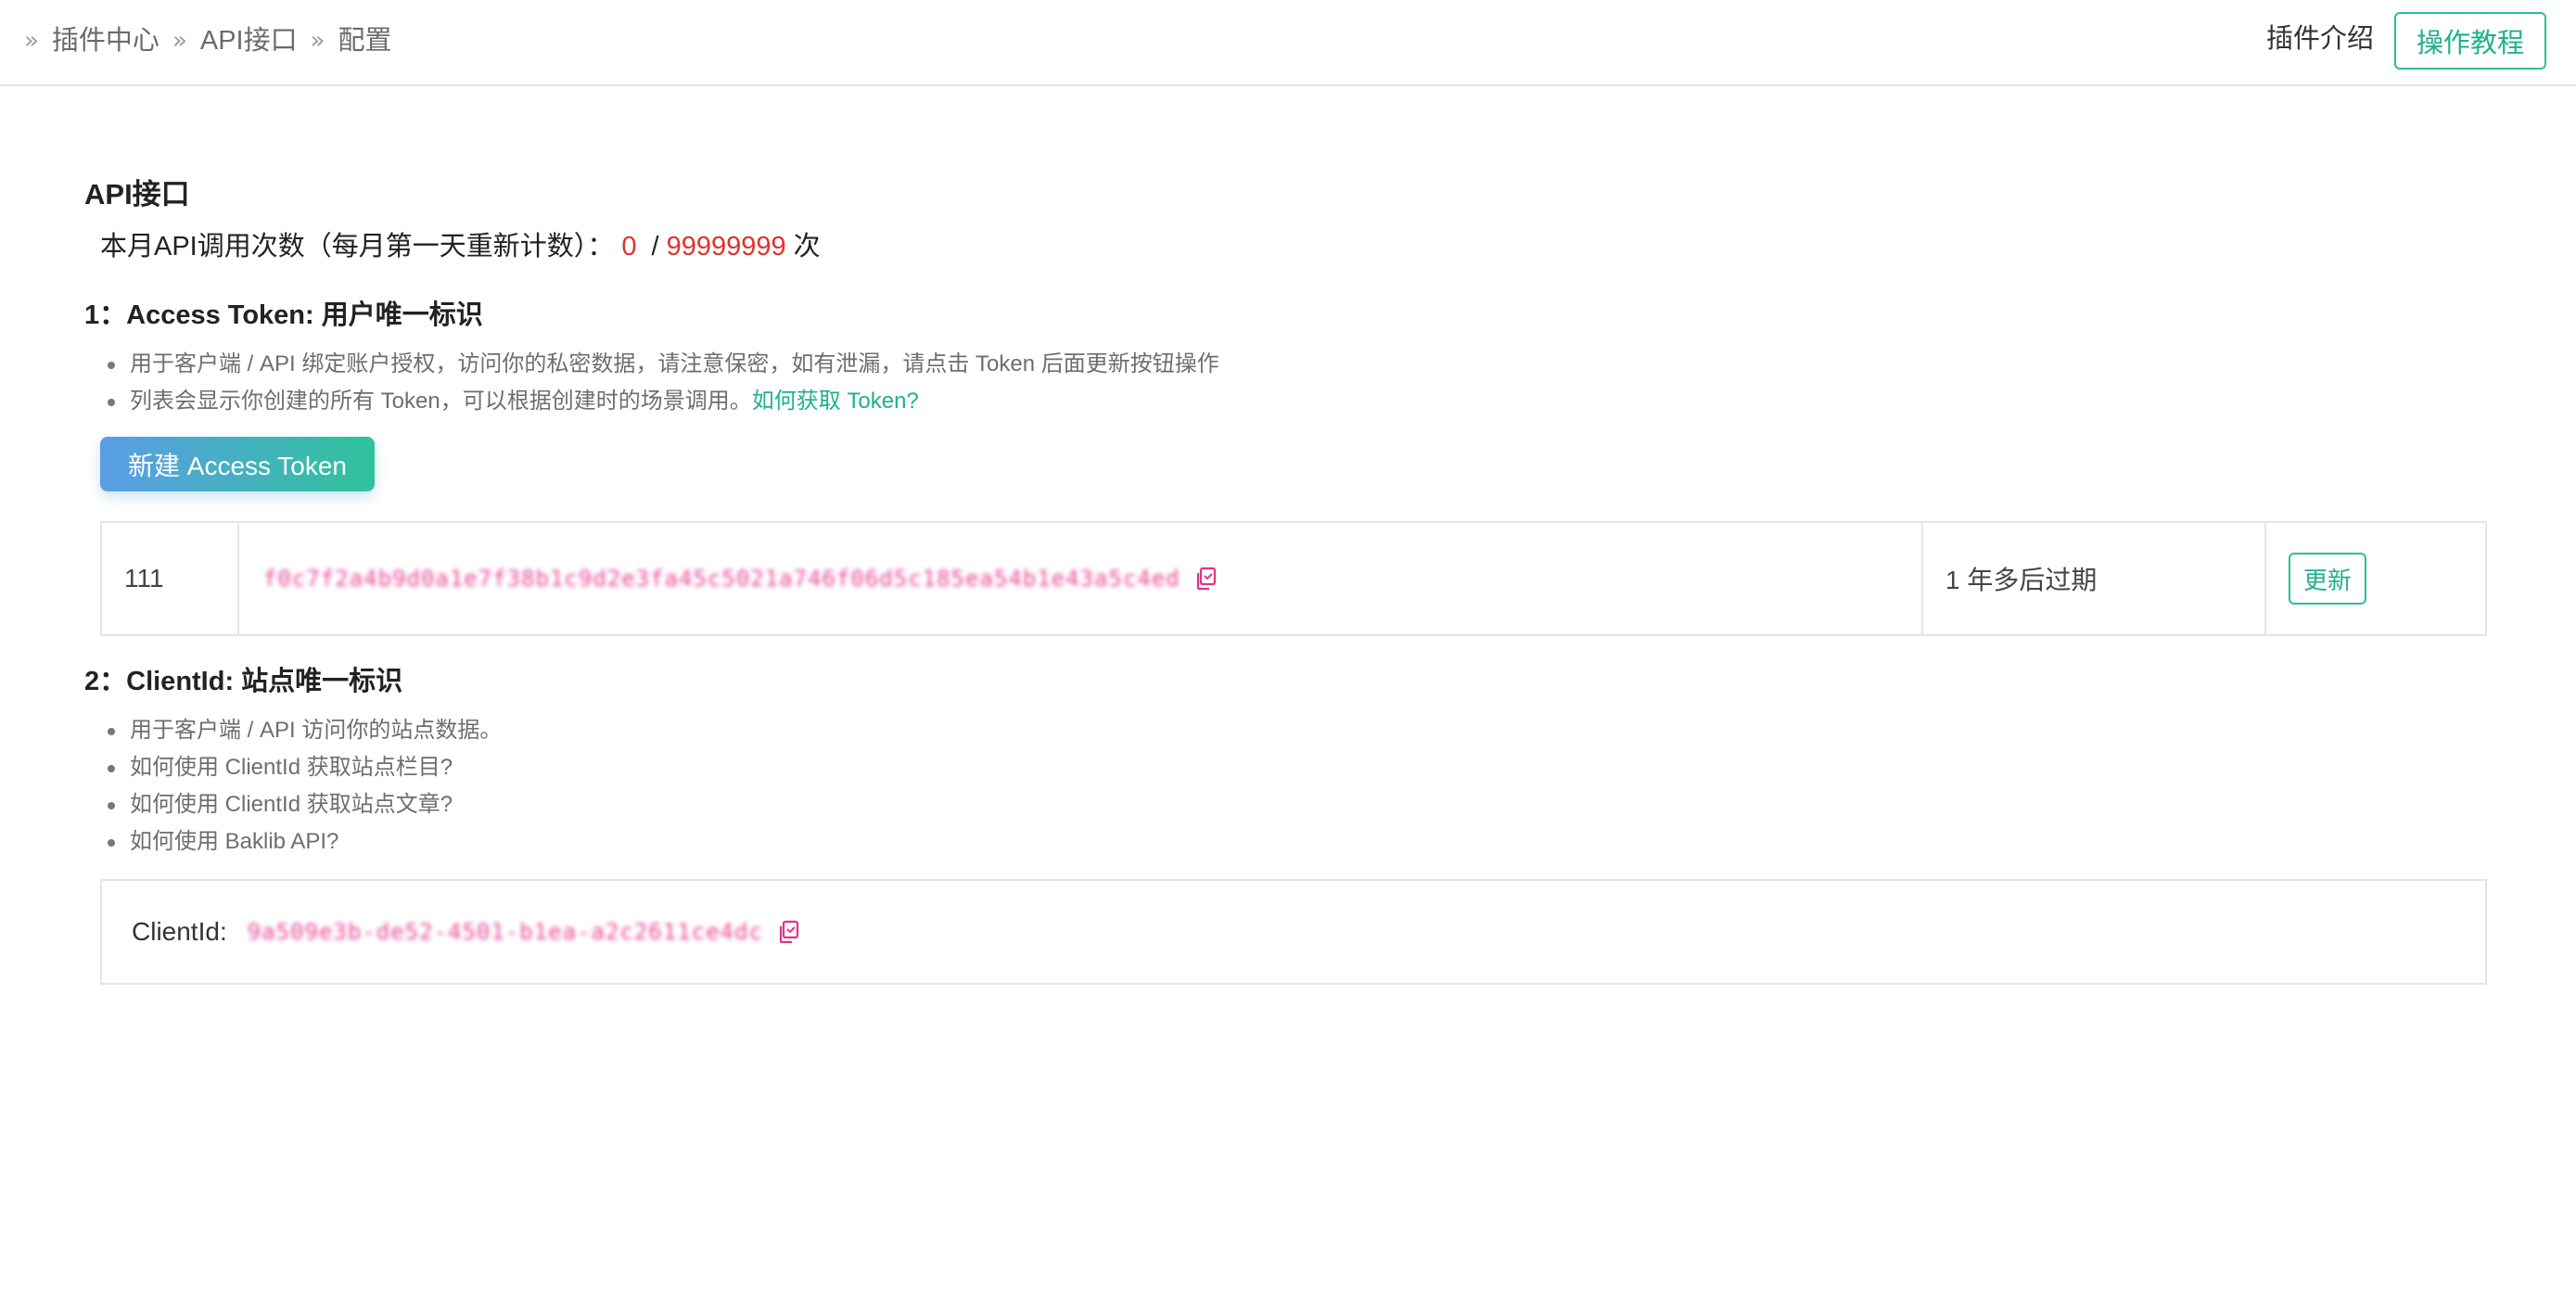 The width and height of the screenshot is (2576, 1300). Describe the element at coordinates (505, 932) in the screenshot. I see `client-id-value: 9a509e3b-de52-4501-b1ea-a2c2611ce4dc` at that location.